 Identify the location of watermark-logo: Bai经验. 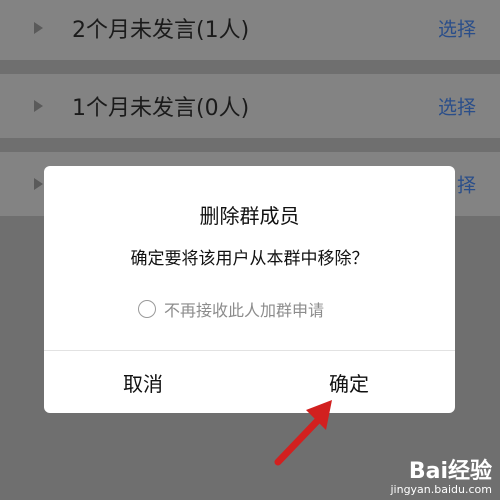
(450, 471).